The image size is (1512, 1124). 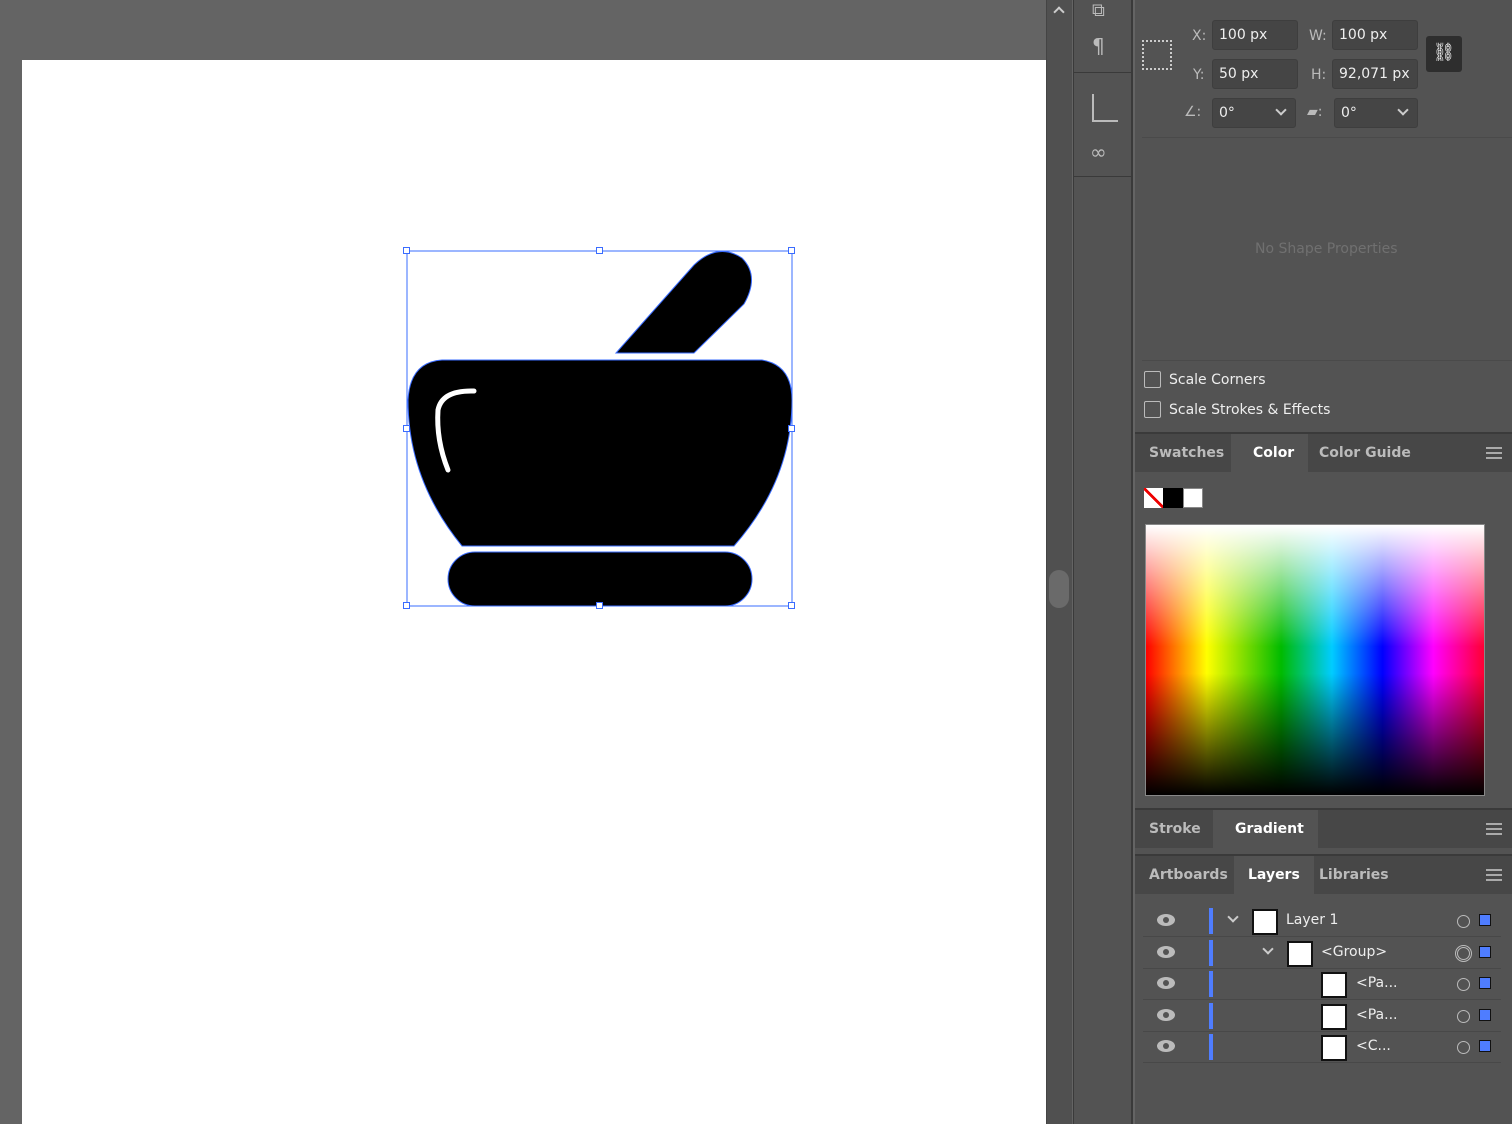 What do you see at coordinates (1152, 379) in the screenshot?
I see `scale-corners-checkbox` at bounding box center [1152, 379].